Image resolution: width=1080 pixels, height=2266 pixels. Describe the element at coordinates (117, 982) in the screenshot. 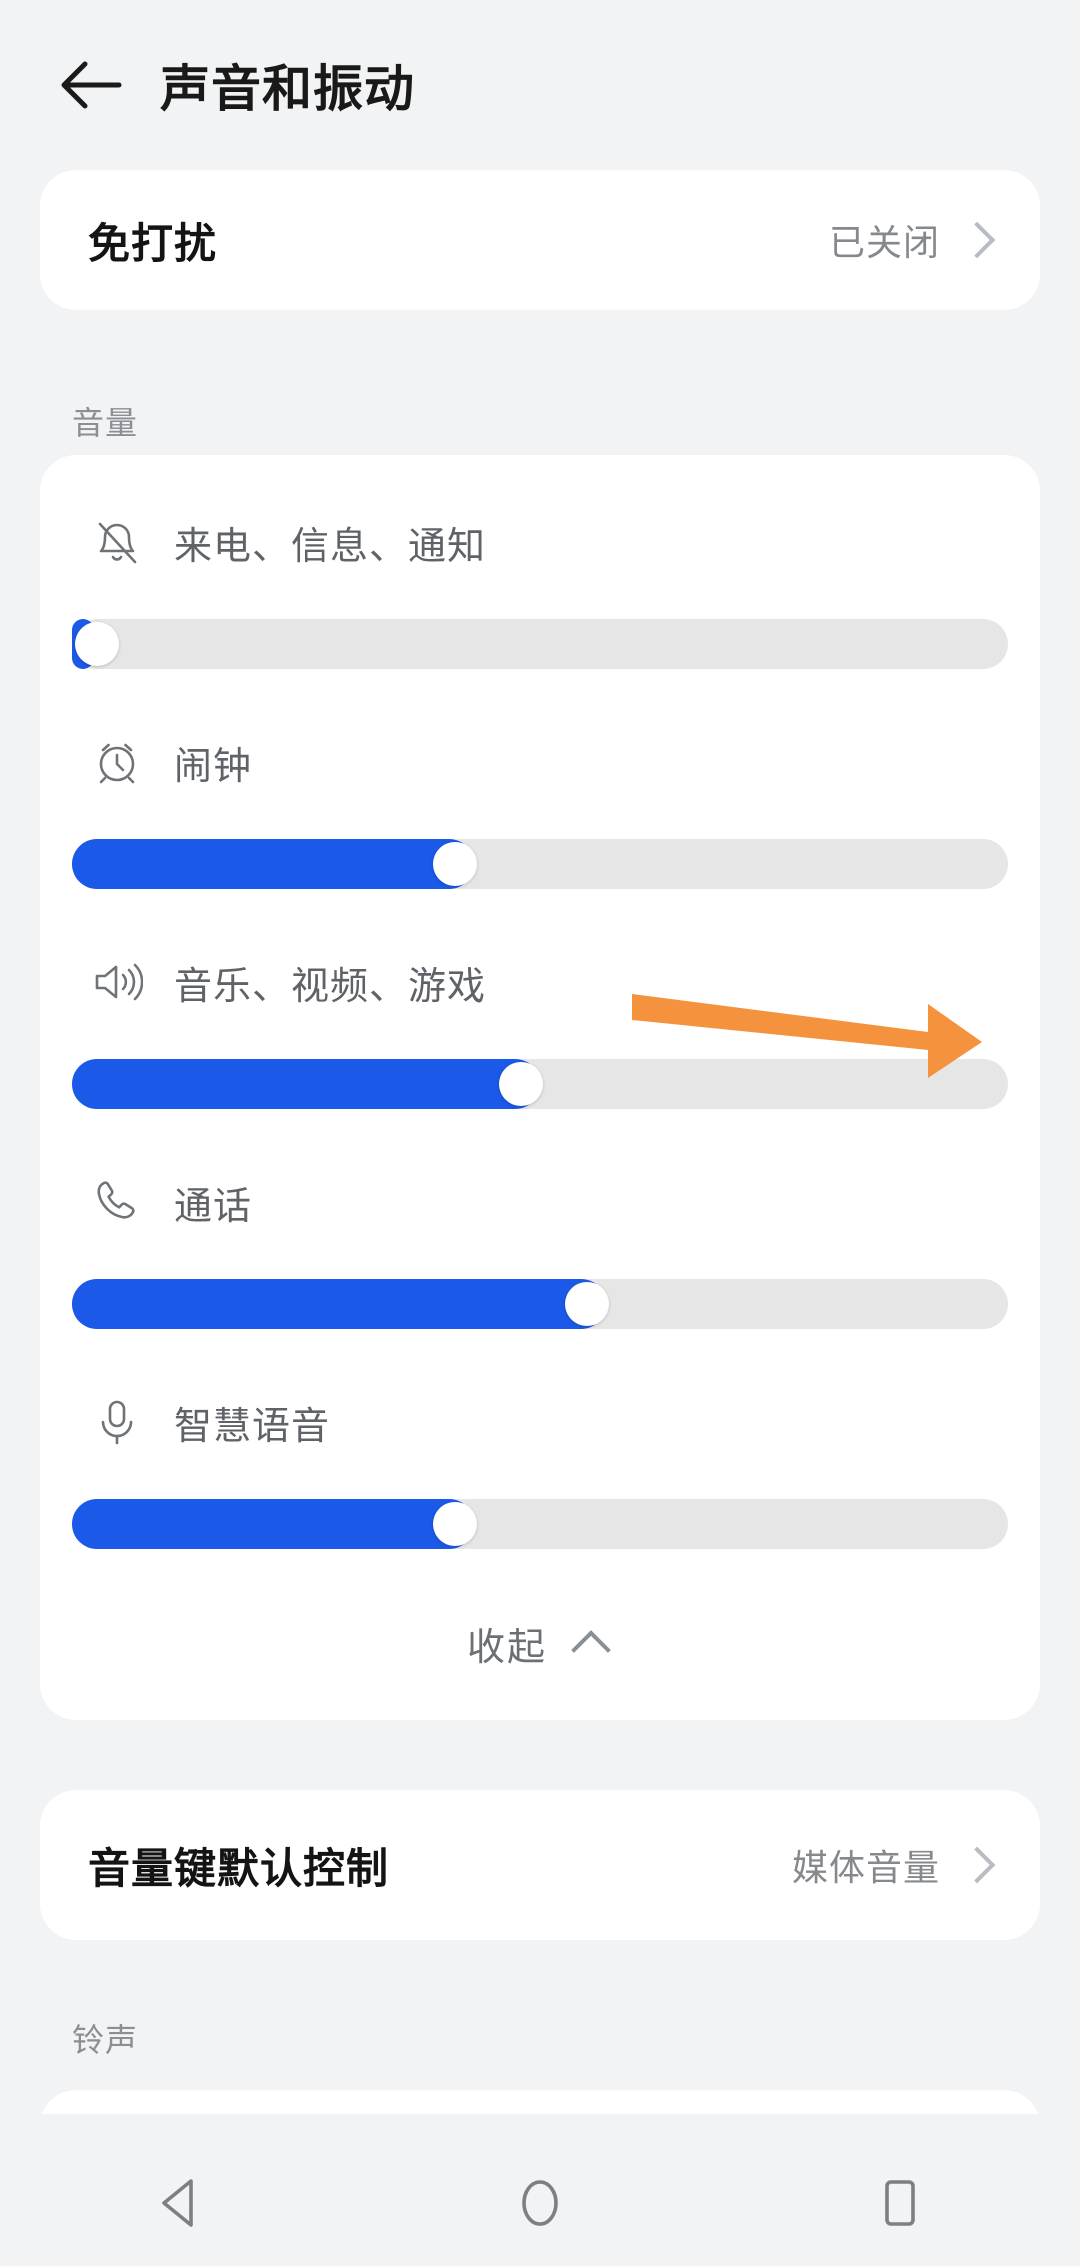

I see `speaker-wave-icon` at that location.